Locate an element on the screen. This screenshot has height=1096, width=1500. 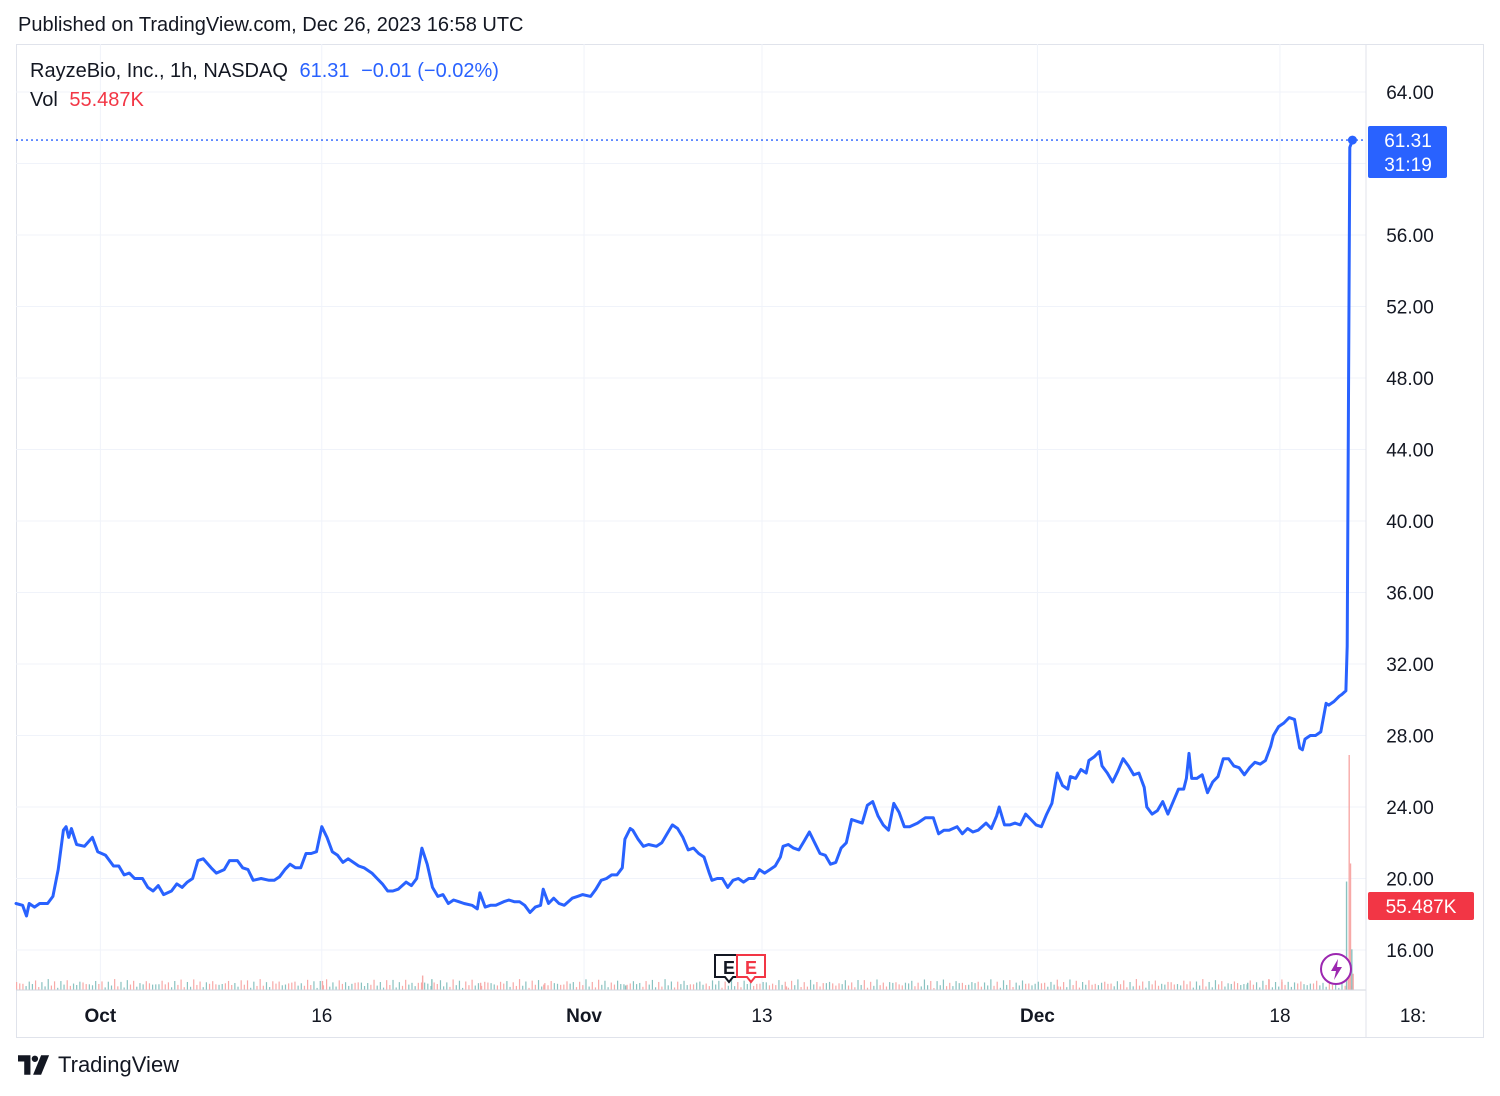
symbol-title: RayzeBio, Inc., 1h, NASDAQ is located at coordinates (159, 71).